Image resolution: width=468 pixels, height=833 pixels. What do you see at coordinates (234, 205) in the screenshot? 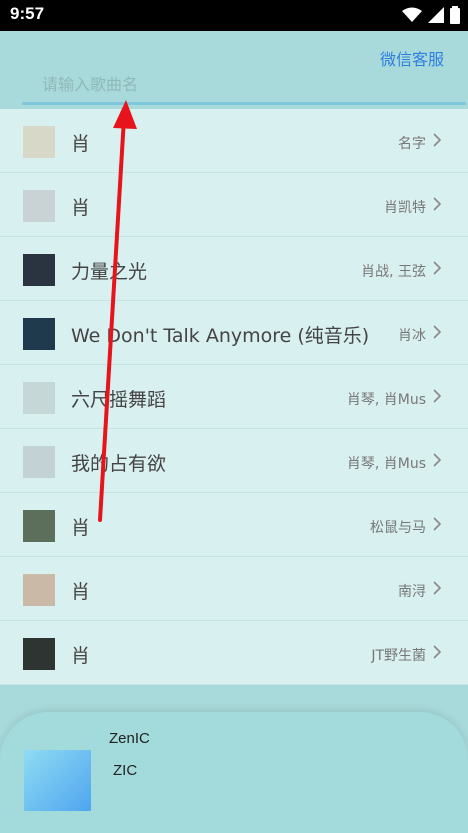
I see `song-row: 肖 肖凯特` at bounding box center [234, 205].